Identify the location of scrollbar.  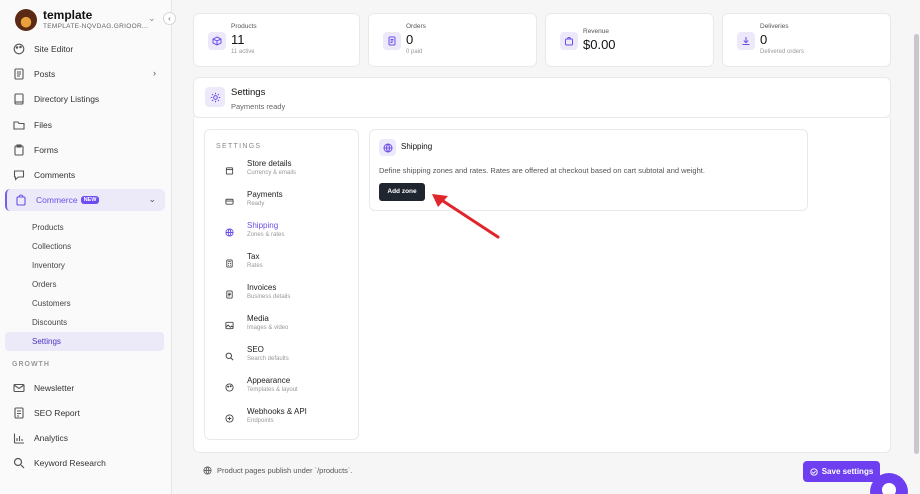
(916, 244).